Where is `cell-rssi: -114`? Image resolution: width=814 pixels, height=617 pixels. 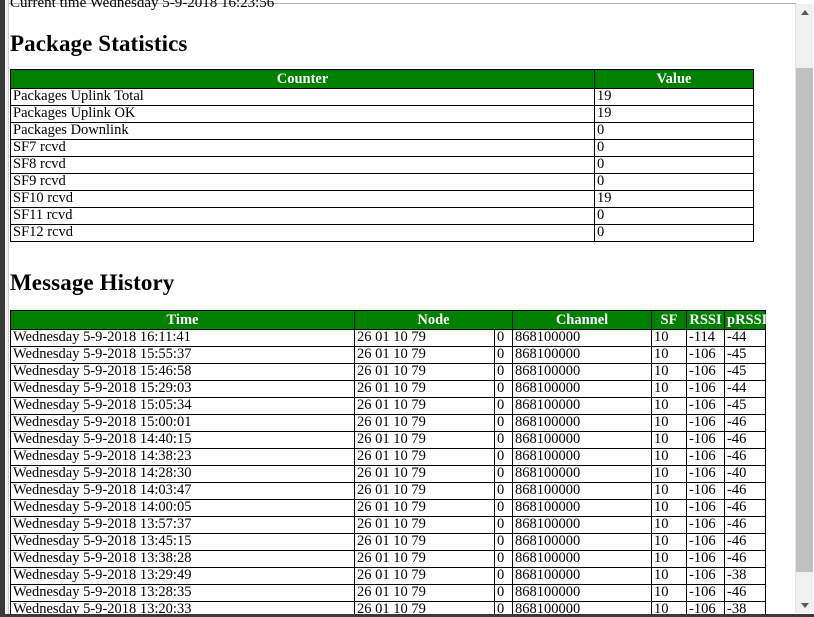 cell-rssi: -114 is located at coordinates (706, 338).